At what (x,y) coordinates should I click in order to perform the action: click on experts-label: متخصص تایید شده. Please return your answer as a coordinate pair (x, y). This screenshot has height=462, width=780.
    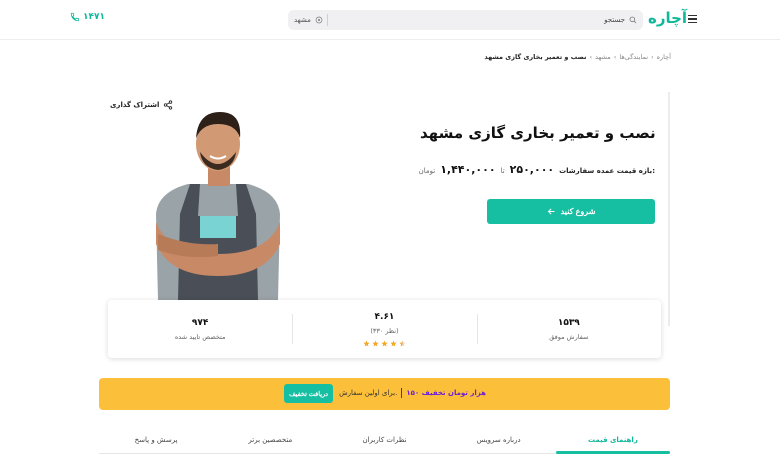
    Looking at the image, I should click on (200, 336).